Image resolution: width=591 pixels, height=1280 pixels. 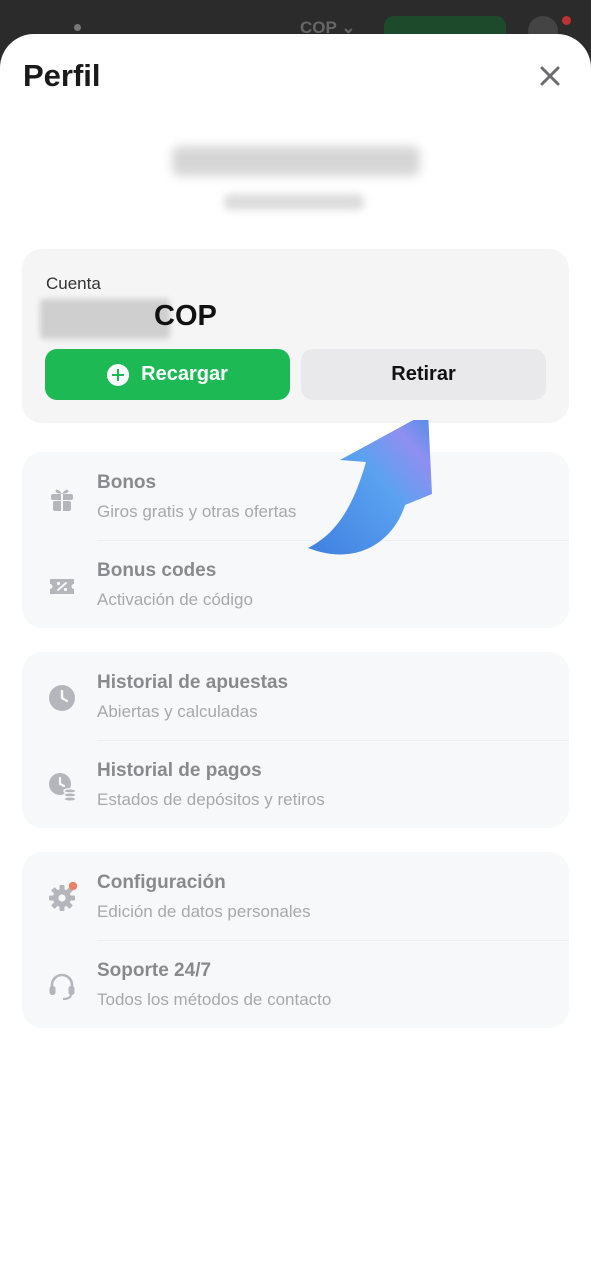 I want to click on menu-item-title: Bonos, so click(x=127, y=482).